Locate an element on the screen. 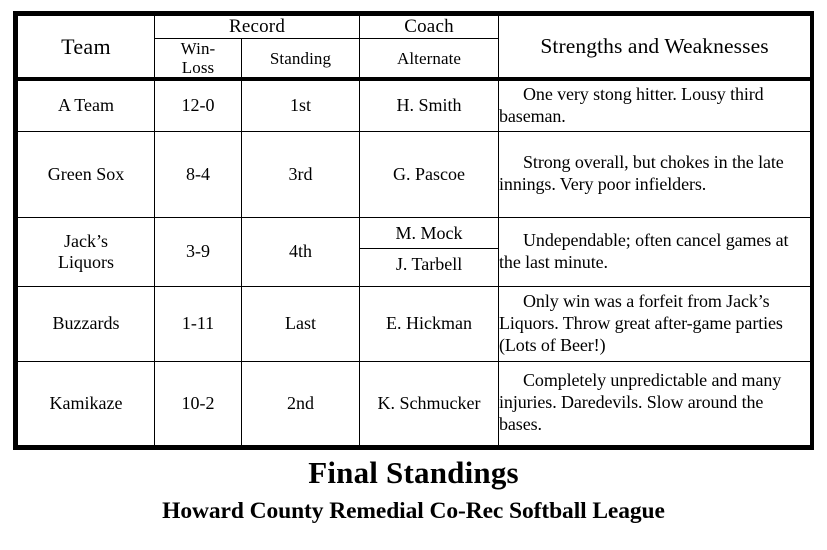 The image size is (827, 550). cell-team: A Team is located at coordinates (86, 105).